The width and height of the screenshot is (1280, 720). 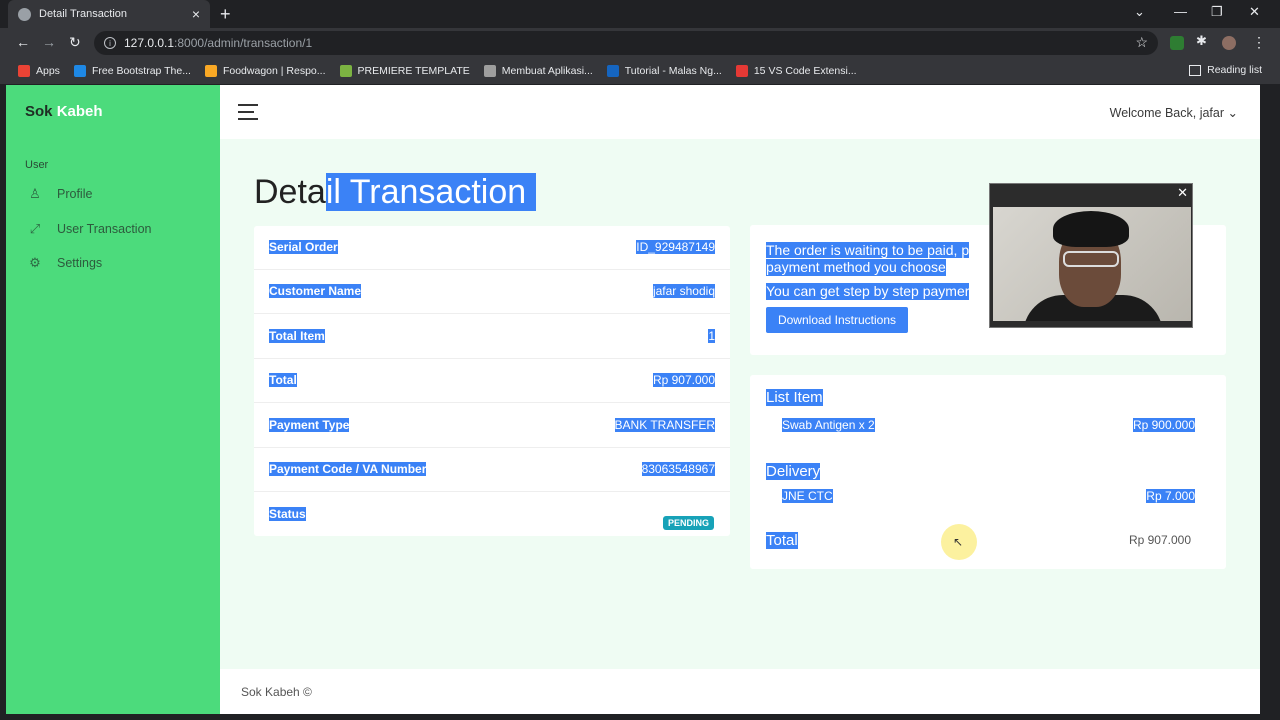 What do you see at coordinates (41, 111) in the screenshot?
I see `brand-name-a: Sok` at bounding box center [41, 111].